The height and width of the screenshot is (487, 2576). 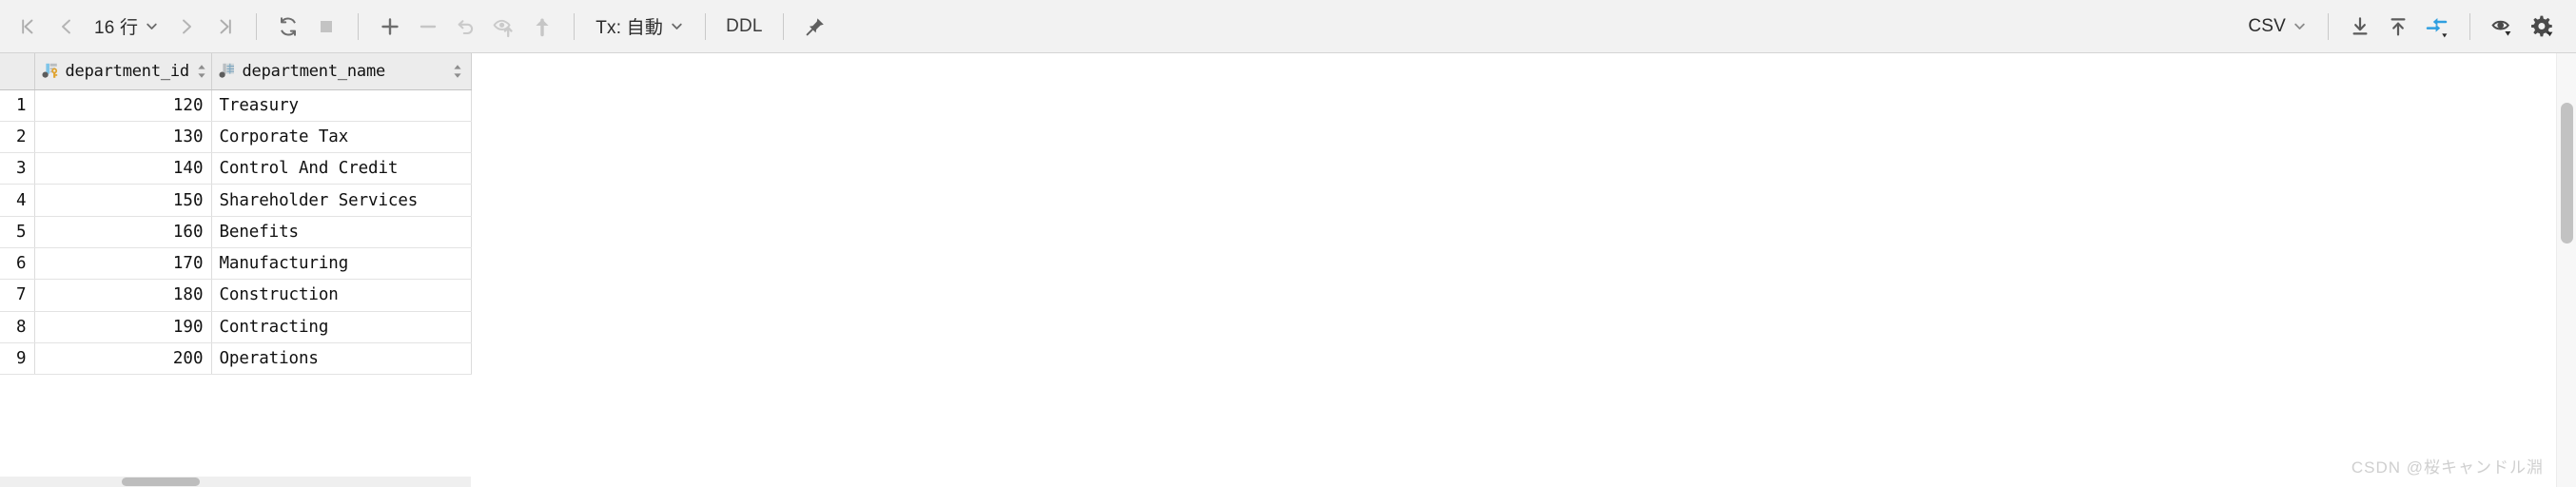 I want to click on table-column-icon, so click(x=227, y=71).